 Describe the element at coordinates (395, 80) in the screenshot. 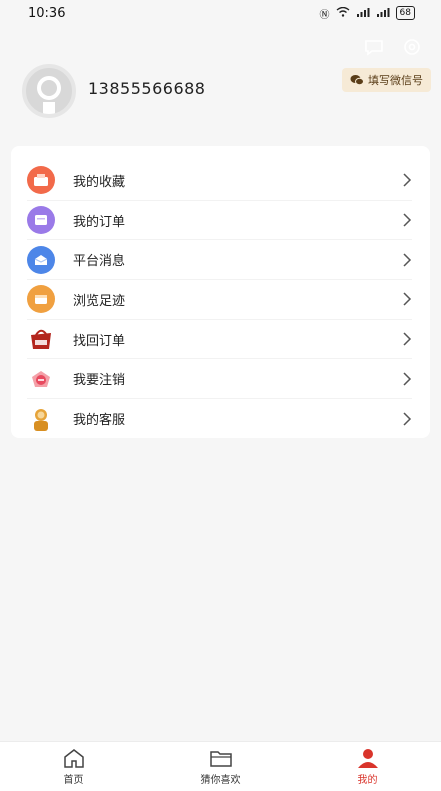

I see `fill-wechat-label: 填写微信号` at that location.